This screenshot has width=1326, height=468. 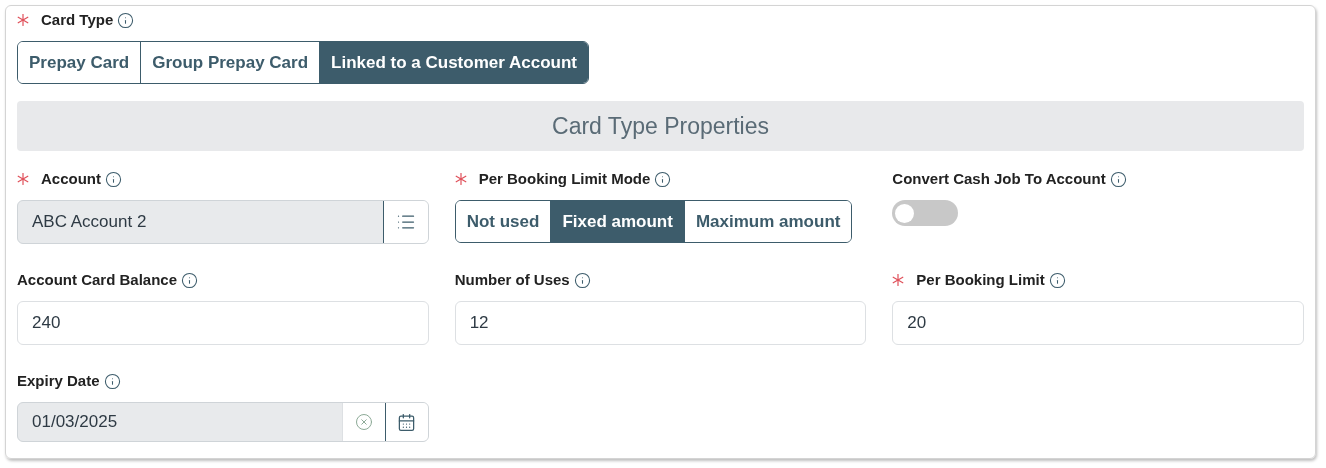 What do you see at coordinates (407, 422) in the screenshot?
I see `calendar-icon` at bounding box center [407, 422].